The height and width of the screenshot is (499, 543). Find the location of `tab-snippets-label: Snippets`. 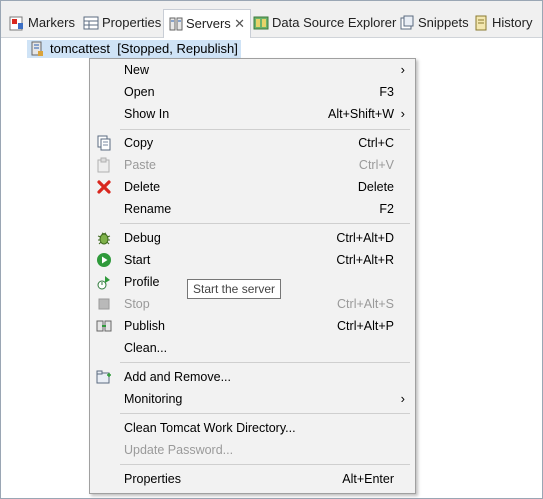

tab-snippets-label: Snippets is located at coordinates (443, 22).